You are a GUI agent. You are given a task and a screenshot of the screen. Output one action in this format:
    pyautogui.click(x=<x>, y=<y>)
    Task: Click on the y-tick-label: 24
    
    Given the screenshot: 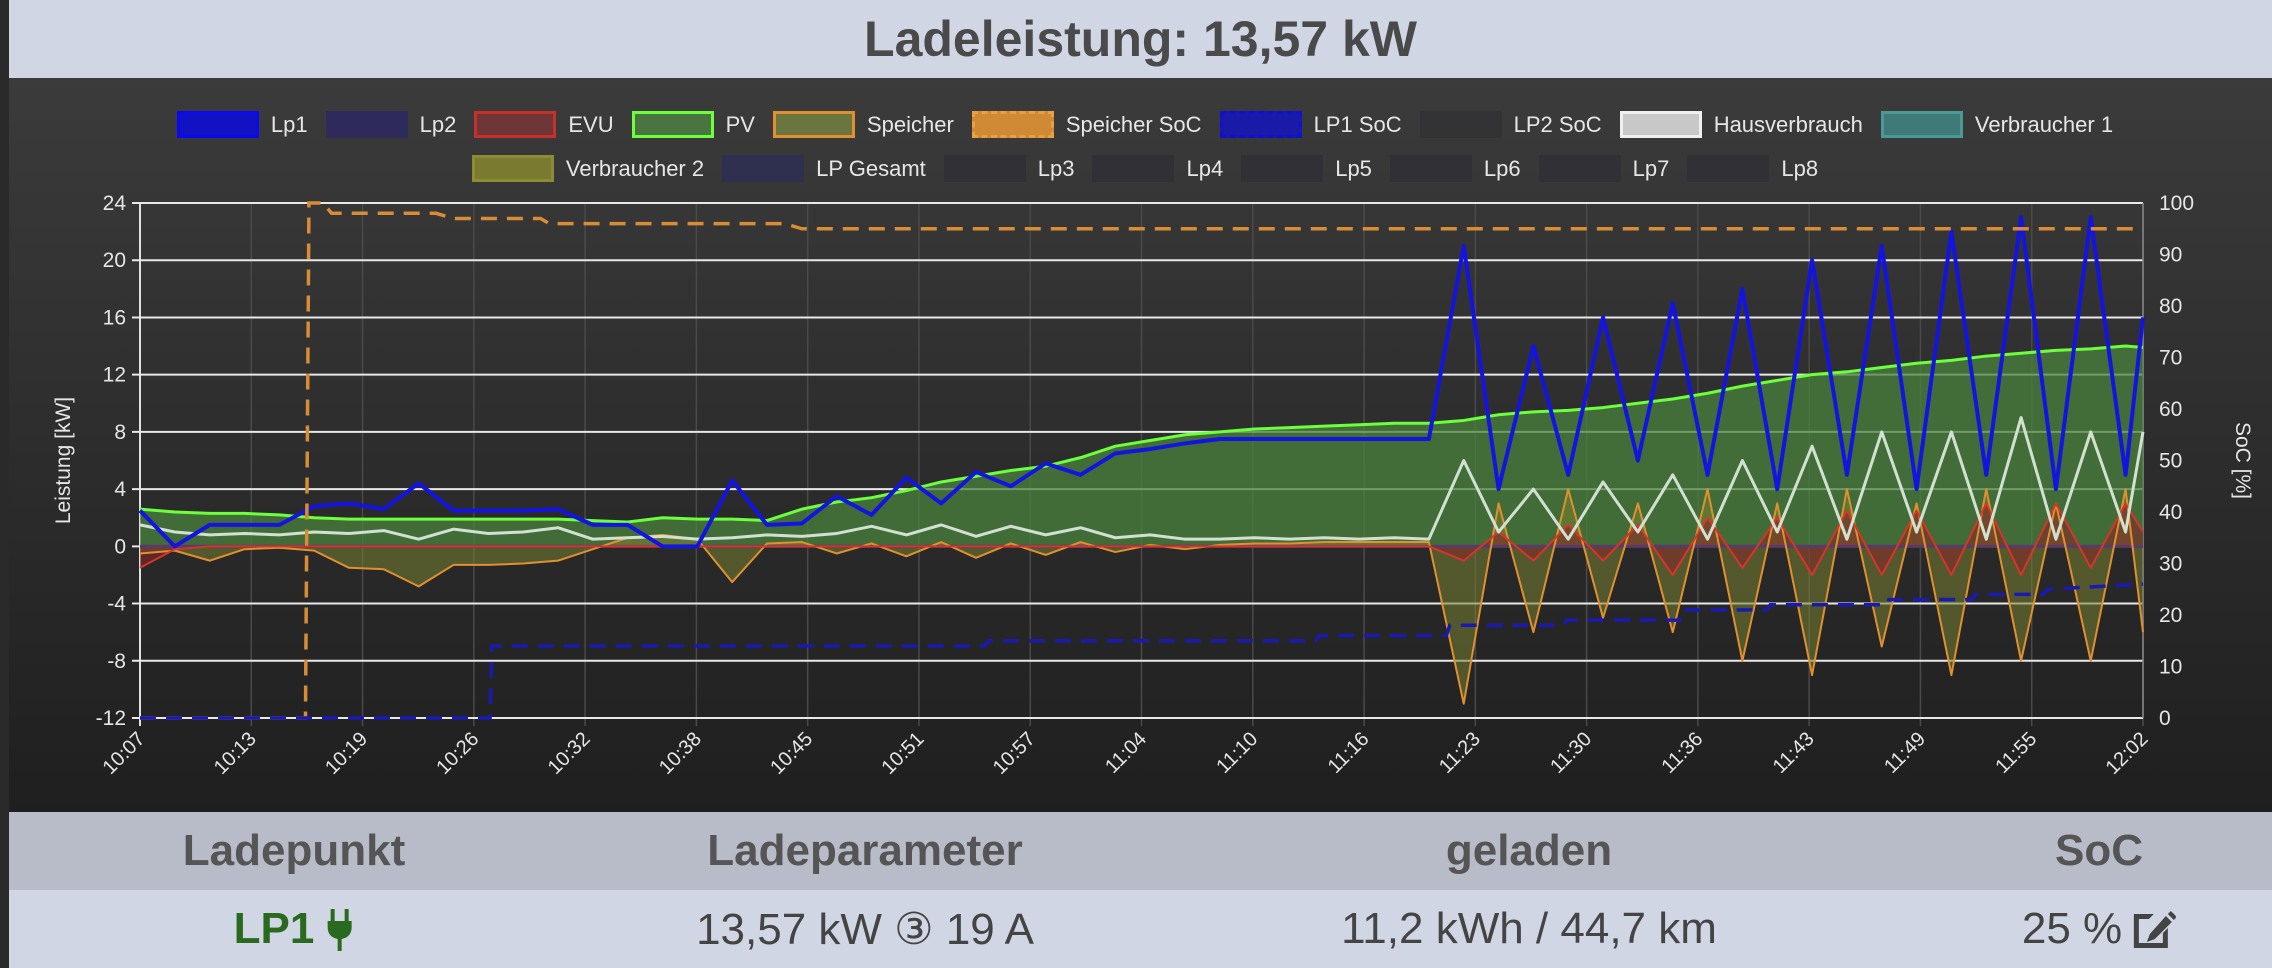 What is the action you would take?
    pyautogui.click(x=115, y=203)
    